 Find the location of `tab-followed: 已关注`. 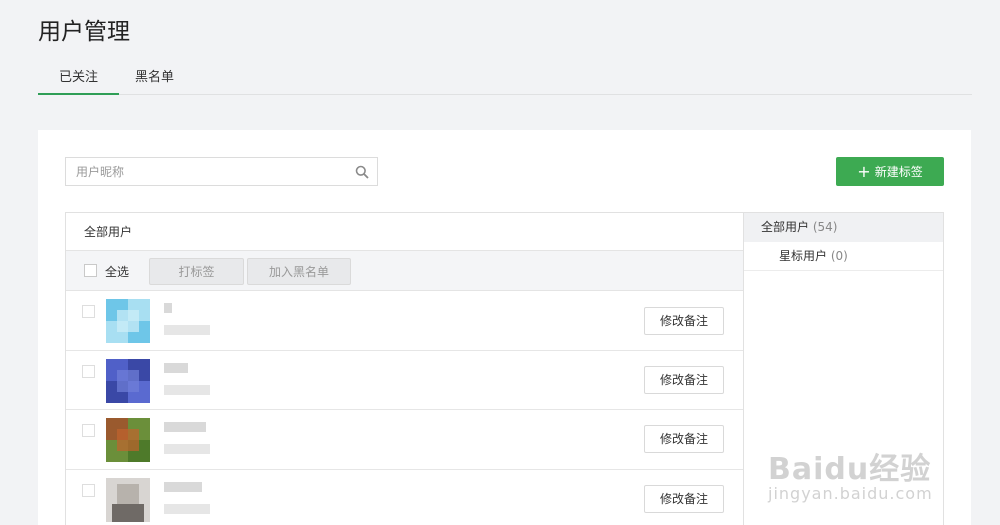

tab-followed: 已关注 is located at coordinates (78, 80).